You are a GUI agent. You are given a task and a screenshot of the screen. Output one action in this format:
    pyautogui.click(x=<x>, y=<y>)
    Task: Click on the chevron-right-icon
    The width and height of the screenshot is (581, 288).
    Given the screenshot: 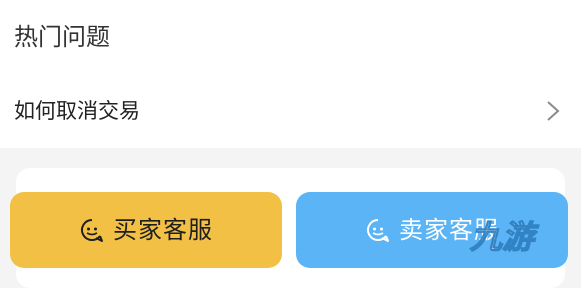 What is the action you would take?
    pyautogui.click(x=553, y=111)
    